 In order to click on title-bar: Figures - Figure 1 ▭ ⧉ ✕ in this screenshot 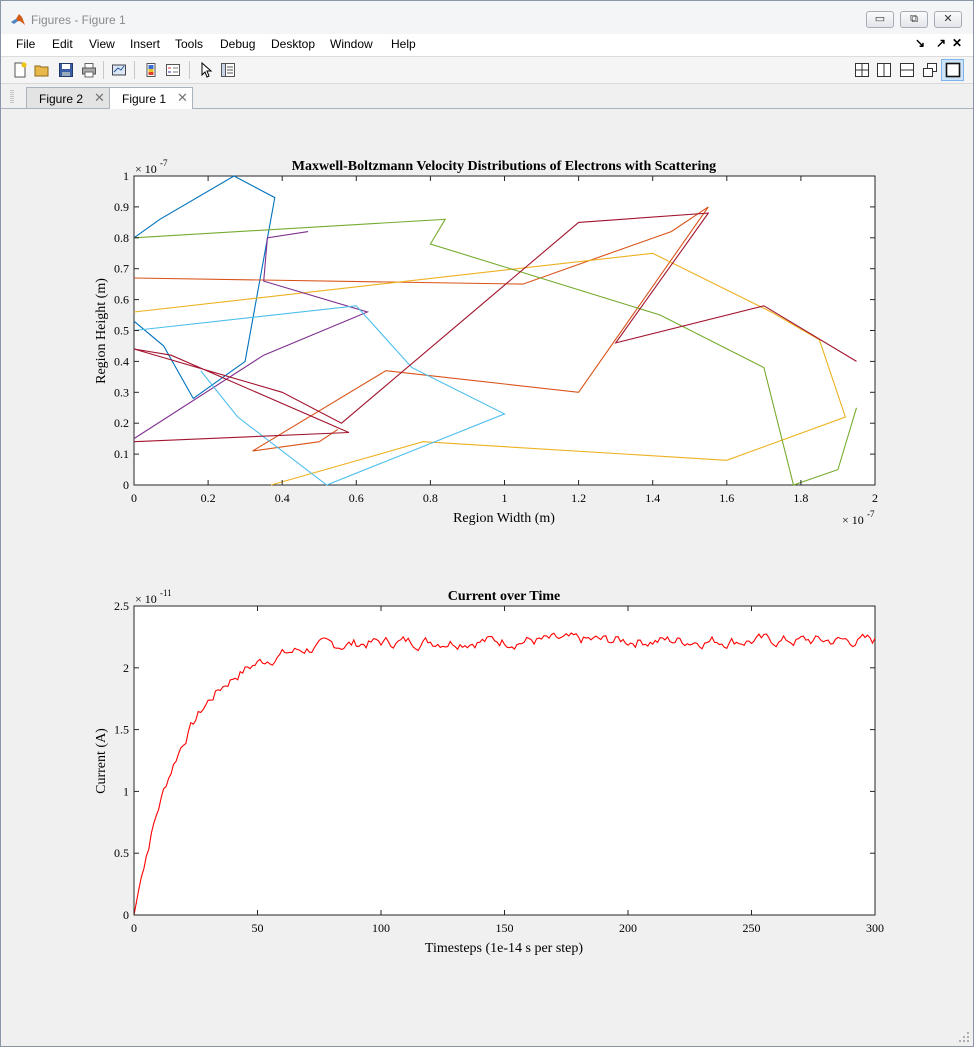, I will do `click(487, 17)`.